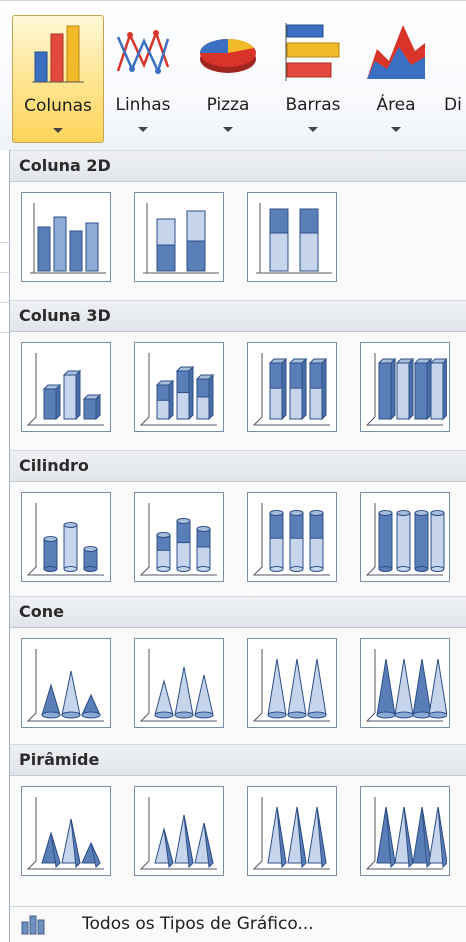 The width and height of the screenshot is (466, 942). What do you see at coordinates (238, 612) in the screenshot?
I see `section-header: Cone` at bounding box center [238, 612].